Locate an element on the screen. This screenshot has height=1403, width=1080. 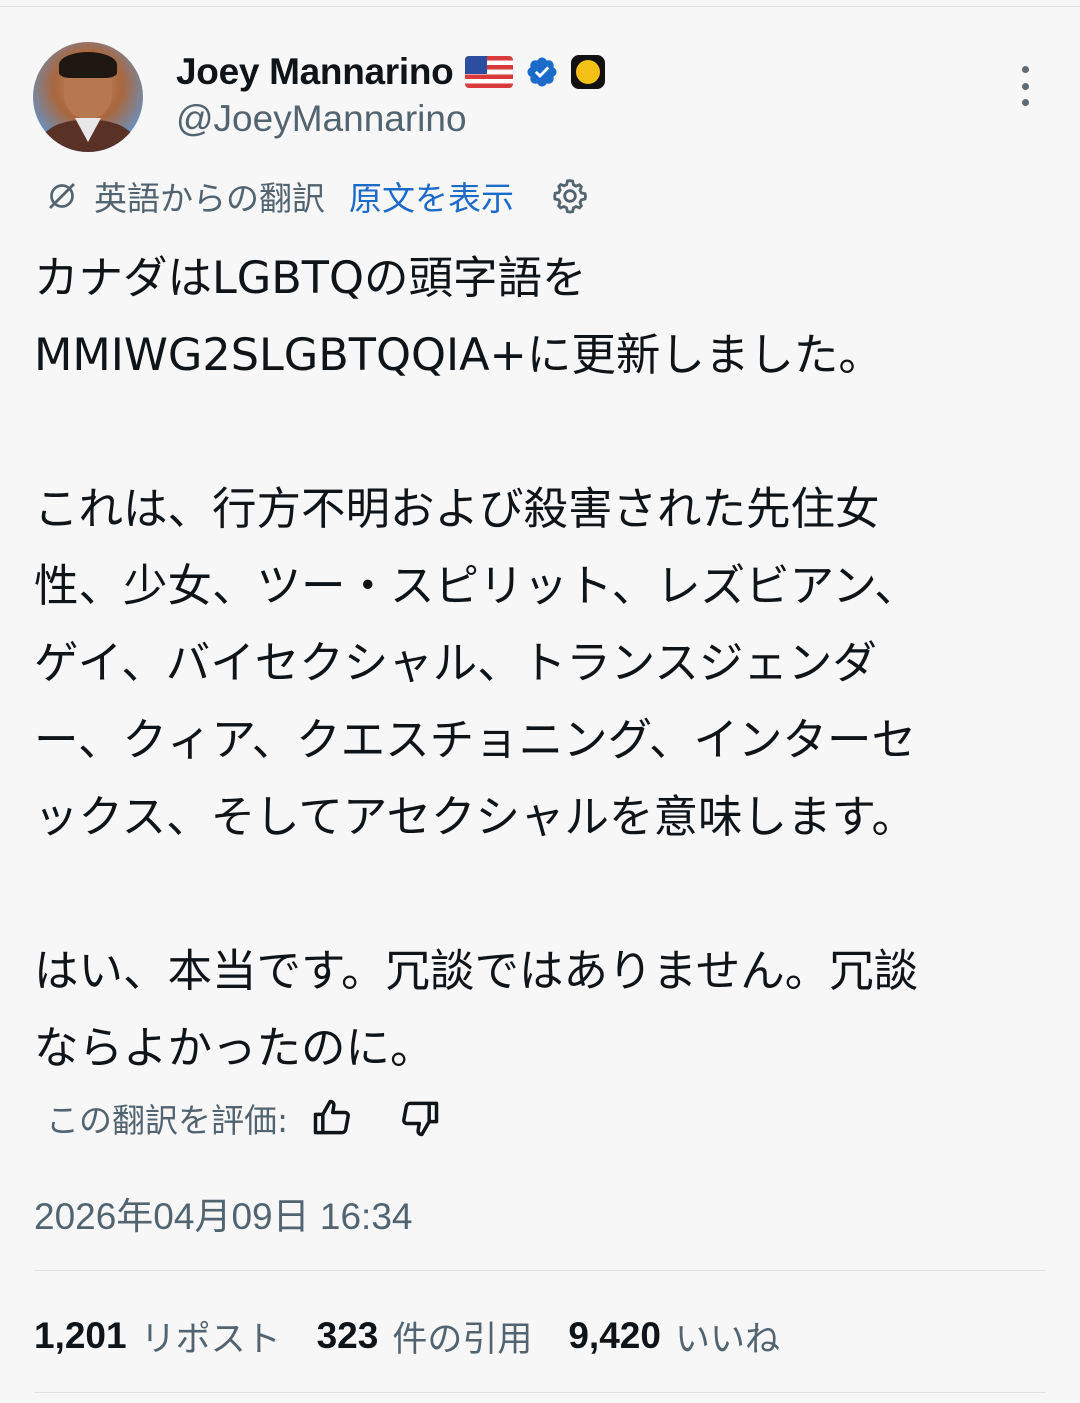
gold-badge-icon is located at coordinates (588, 72).